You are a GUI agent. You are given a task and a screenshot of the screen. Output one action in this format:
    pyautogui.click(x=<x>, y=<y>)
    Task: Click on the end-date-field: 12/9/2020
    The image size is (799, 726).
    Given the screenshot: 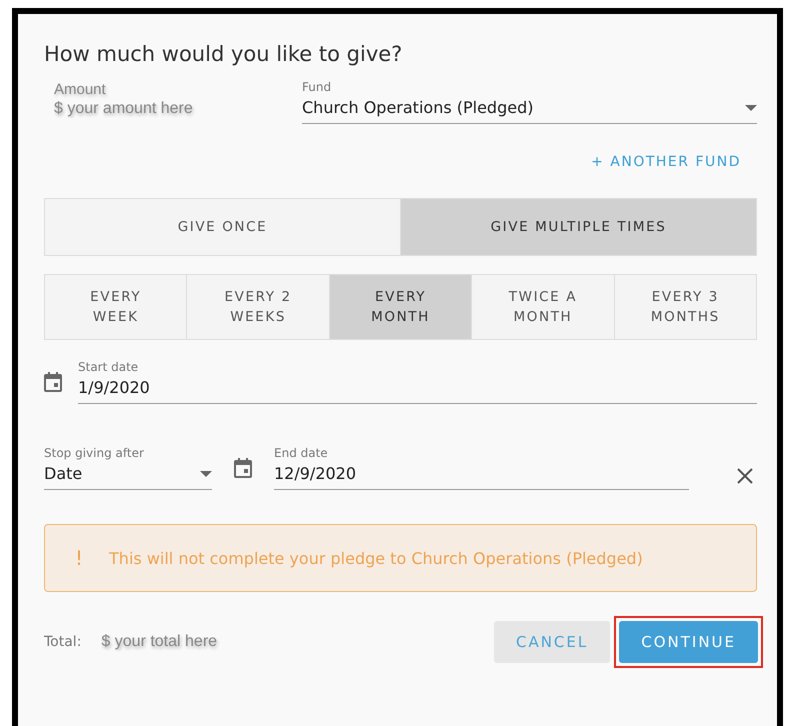 What is the action you would take?
    pyautogui.click(x=481, y=475)
    